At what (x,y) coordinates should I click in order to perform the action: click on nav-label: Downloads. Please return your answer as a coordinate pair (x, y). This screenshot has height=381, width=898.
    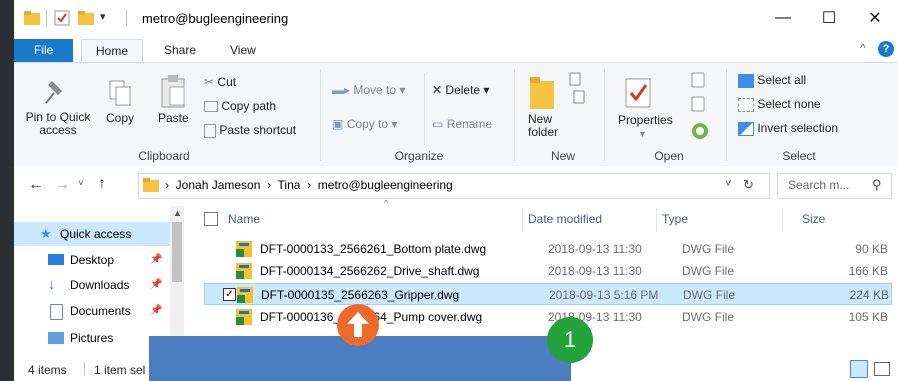
    Looking at the image, I should click on (100, 285).